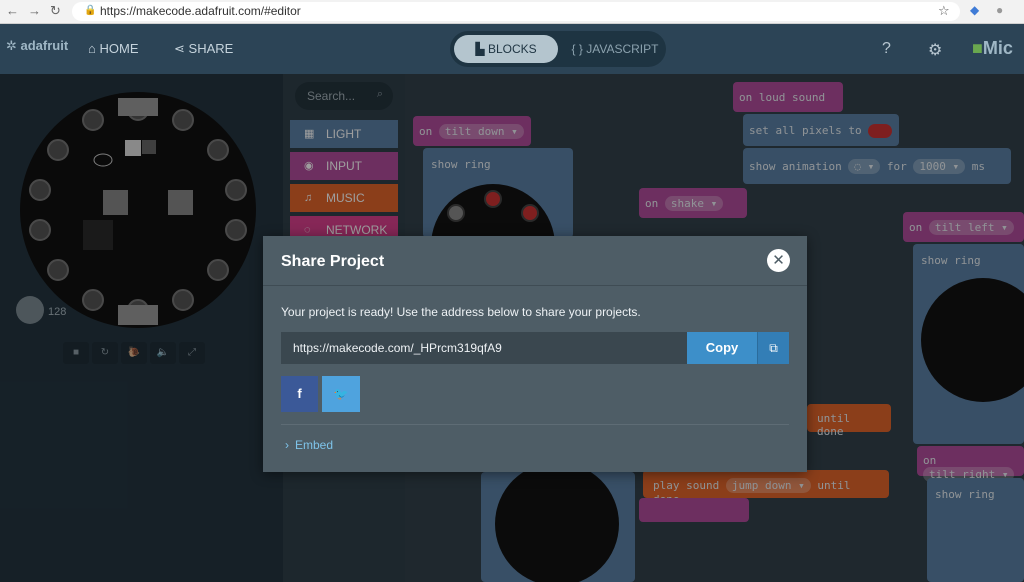  What do you see at coordinates (314, 445) in the screenshot?
I see `embed-label: Embed` at bounding box center [314, 445].